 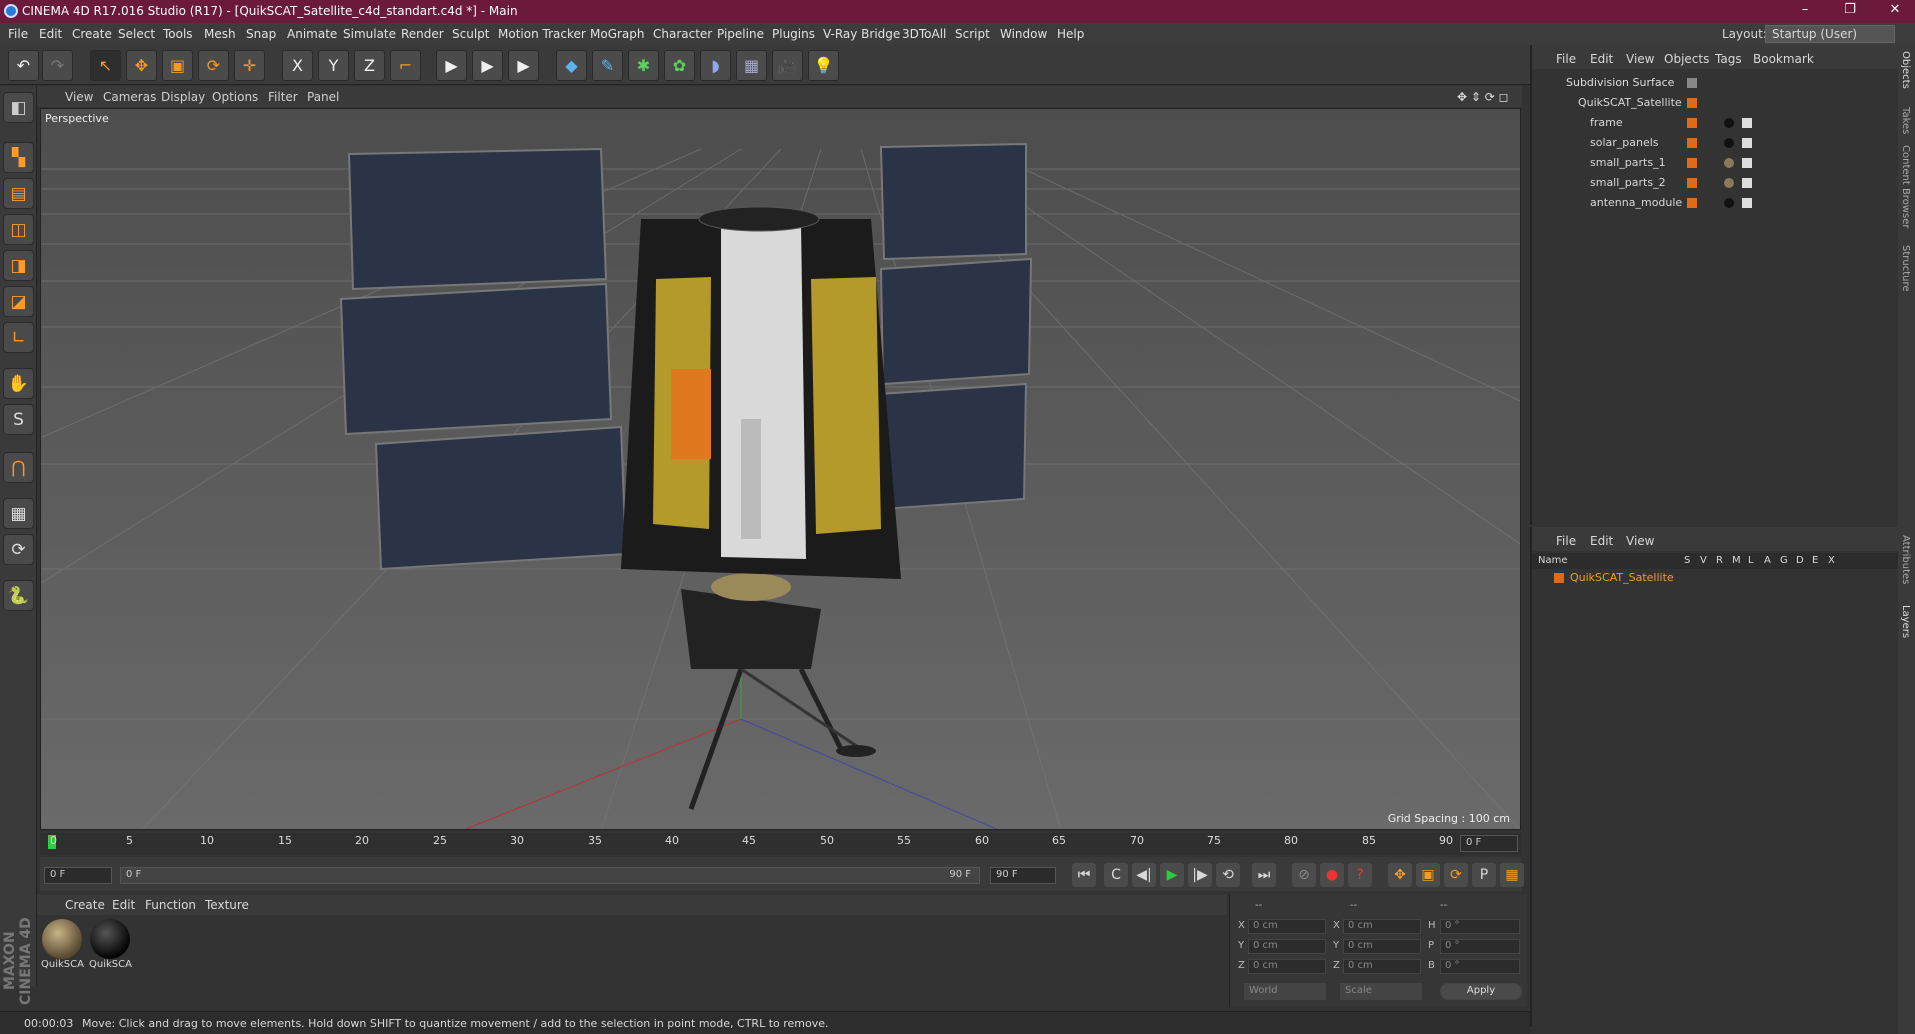 What do you see at coordinates (1783, 59) in the screenshot?
I see `object-menu-bookmark: Bookmark` at bounding box center [1783, 59].